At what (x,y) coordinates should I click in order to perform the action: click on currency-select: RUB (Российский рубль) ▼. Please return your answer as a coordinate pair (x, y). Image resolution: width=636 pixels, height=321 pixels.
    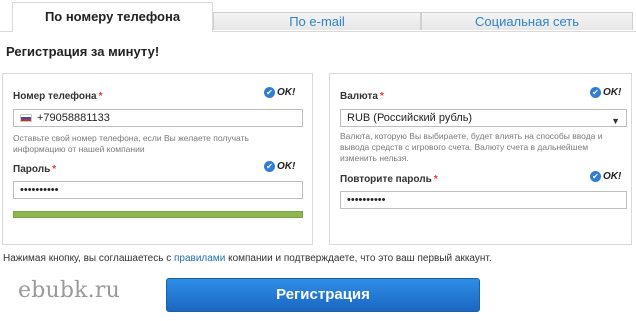
    Looking at the image, I should click on (483, 118).